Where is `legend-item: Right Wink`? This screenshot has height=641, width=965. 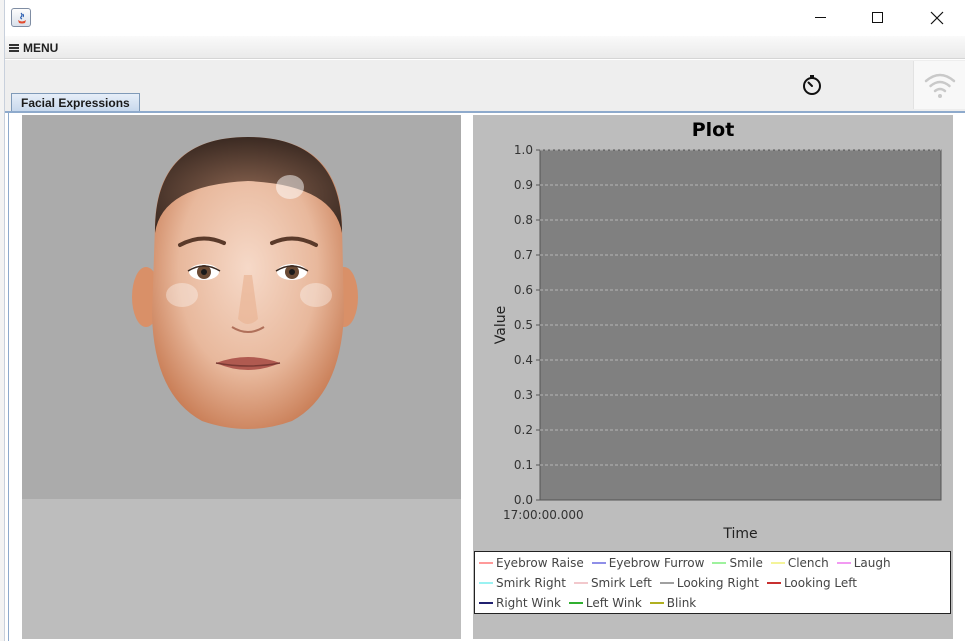
legend-item: Right Wink is located at coordinates (520, 603).